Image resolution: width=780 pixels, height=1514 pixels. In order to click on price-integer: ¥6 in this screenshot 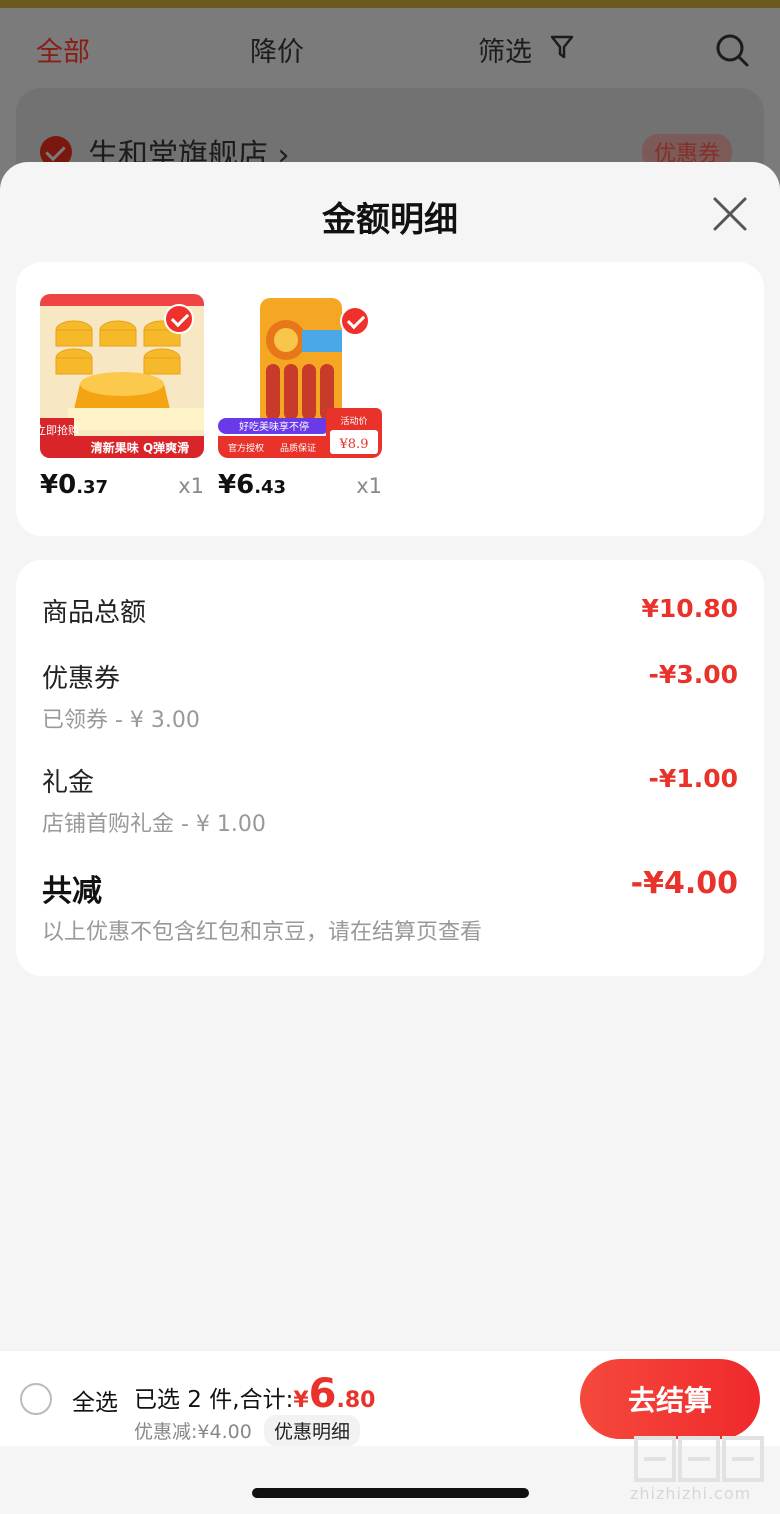, I will do `click(236, 485)`.